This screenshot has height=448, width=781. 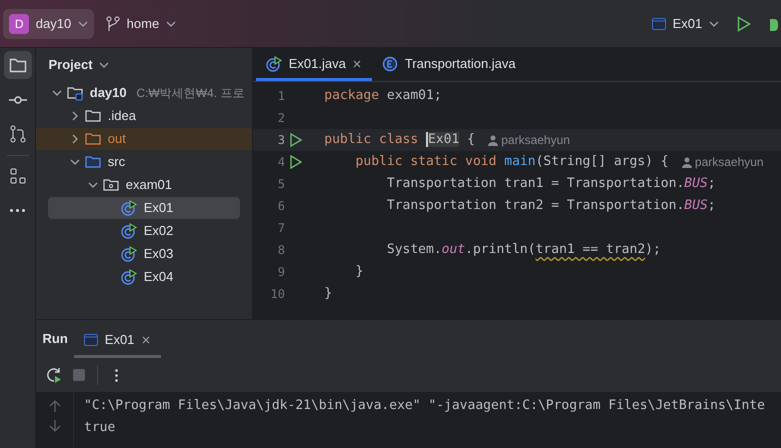 What do you see at coordinates (141, 23) in the screenshot?
I see `branch-switcher: home` at bounding box center [141, 23].